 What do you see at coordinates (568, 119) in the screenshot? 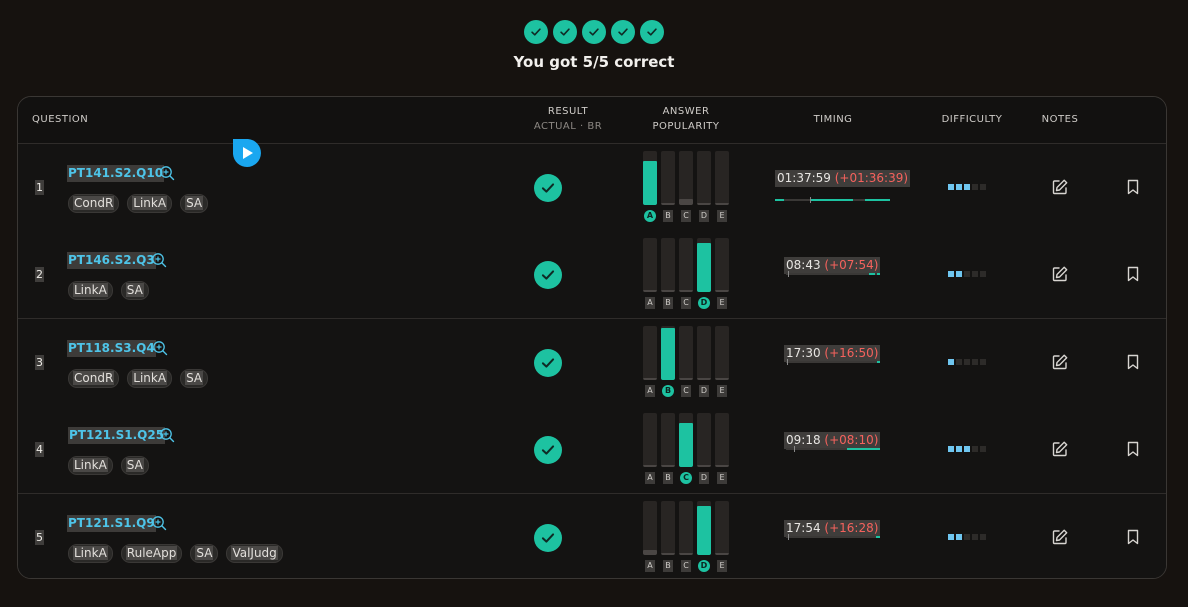
I see `col-result: RESULT ACTUAL · BR` at bounding box center [568, 119].